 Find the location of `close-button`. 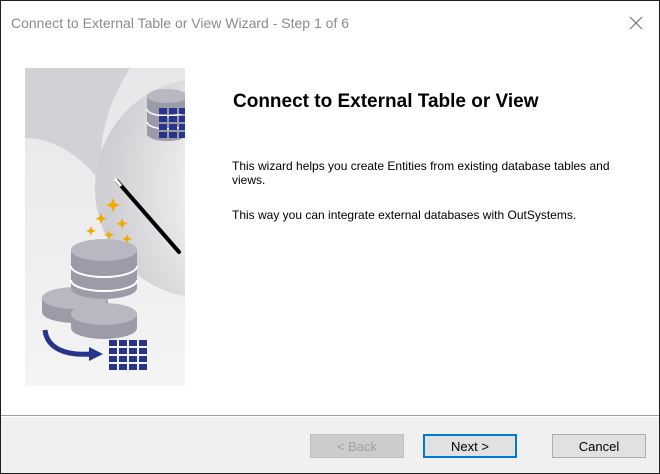

close-button is located at coordinates (636, 23).